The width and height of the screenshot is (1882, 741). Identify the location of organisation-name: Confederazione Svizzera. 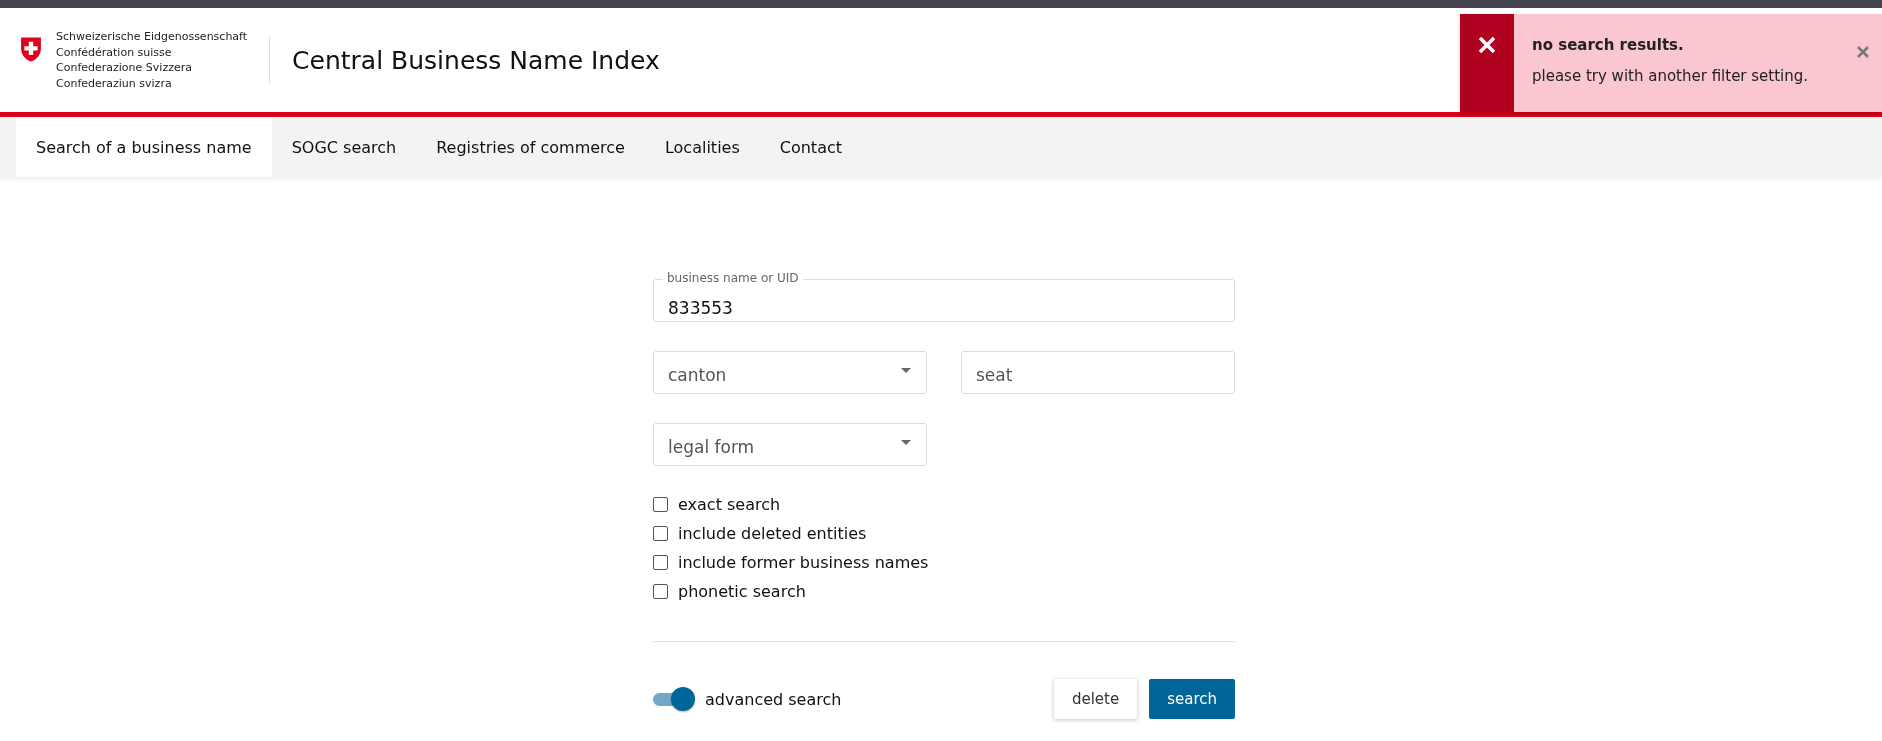
(124, 68).